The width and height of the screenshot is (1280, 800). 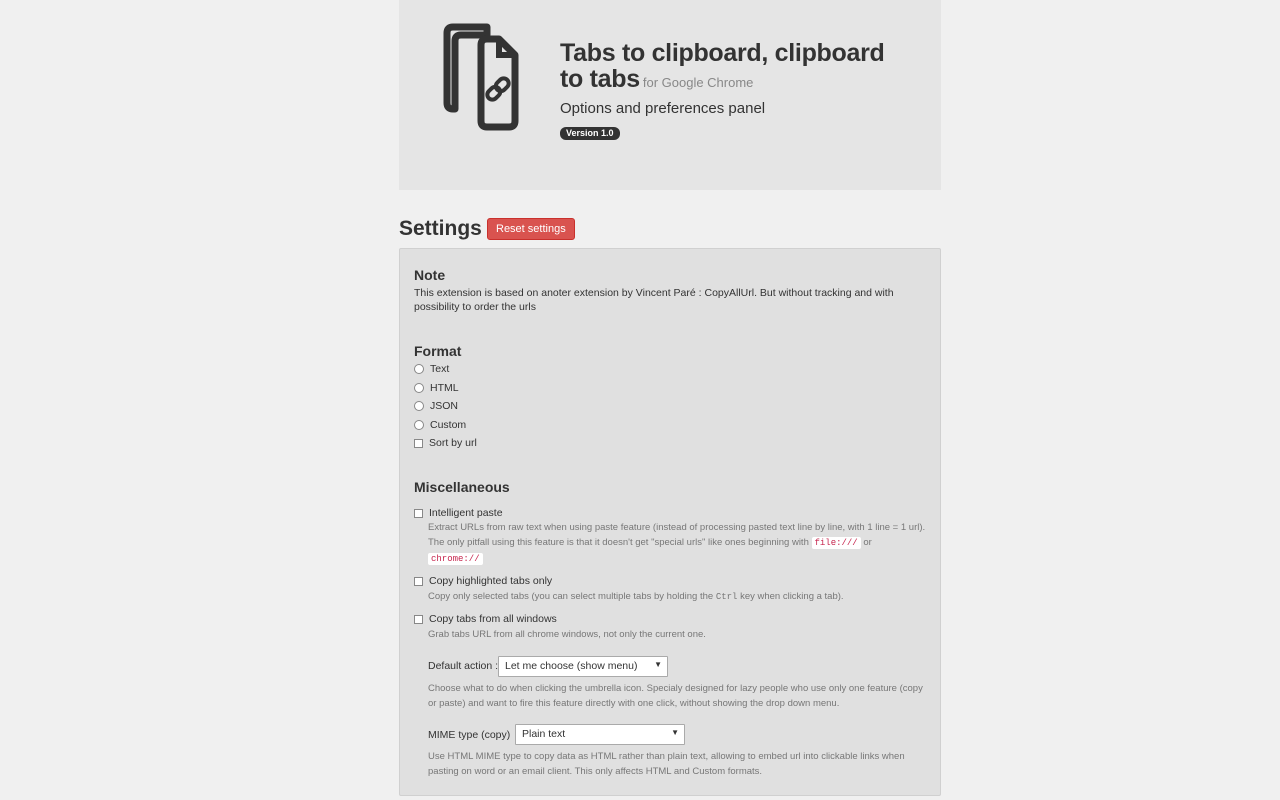 I want to click on default-action-label: Default action :, so click(x=463, y=666).